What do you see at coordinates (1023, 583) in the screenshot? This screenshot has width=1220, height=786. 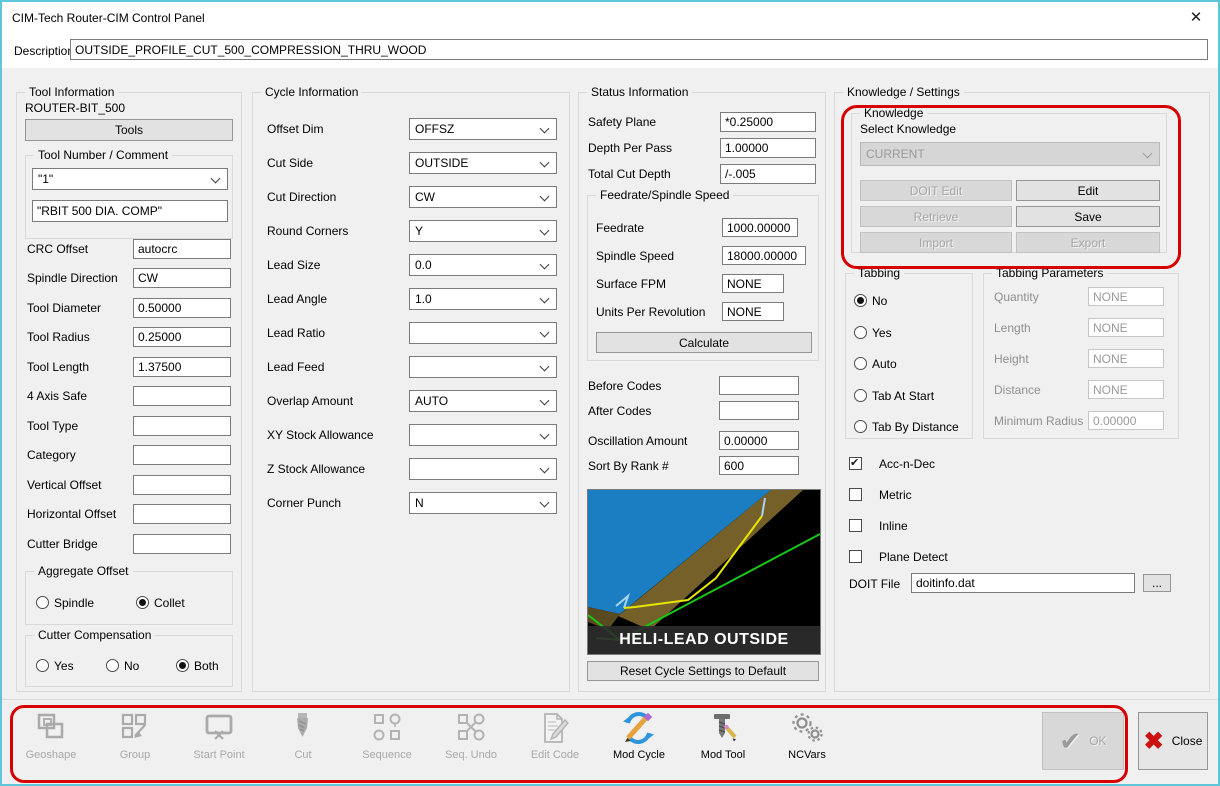 I see `doit-file-input` at bounding box center [1023, 583].